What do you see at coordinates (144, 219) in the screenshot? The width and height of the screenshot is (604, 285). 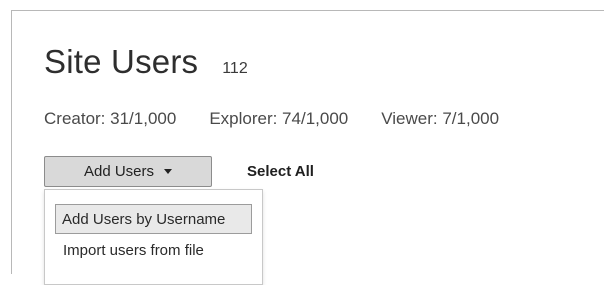 I see `menu-item-label: Add Users by Username` at bounding box center [144, 219].